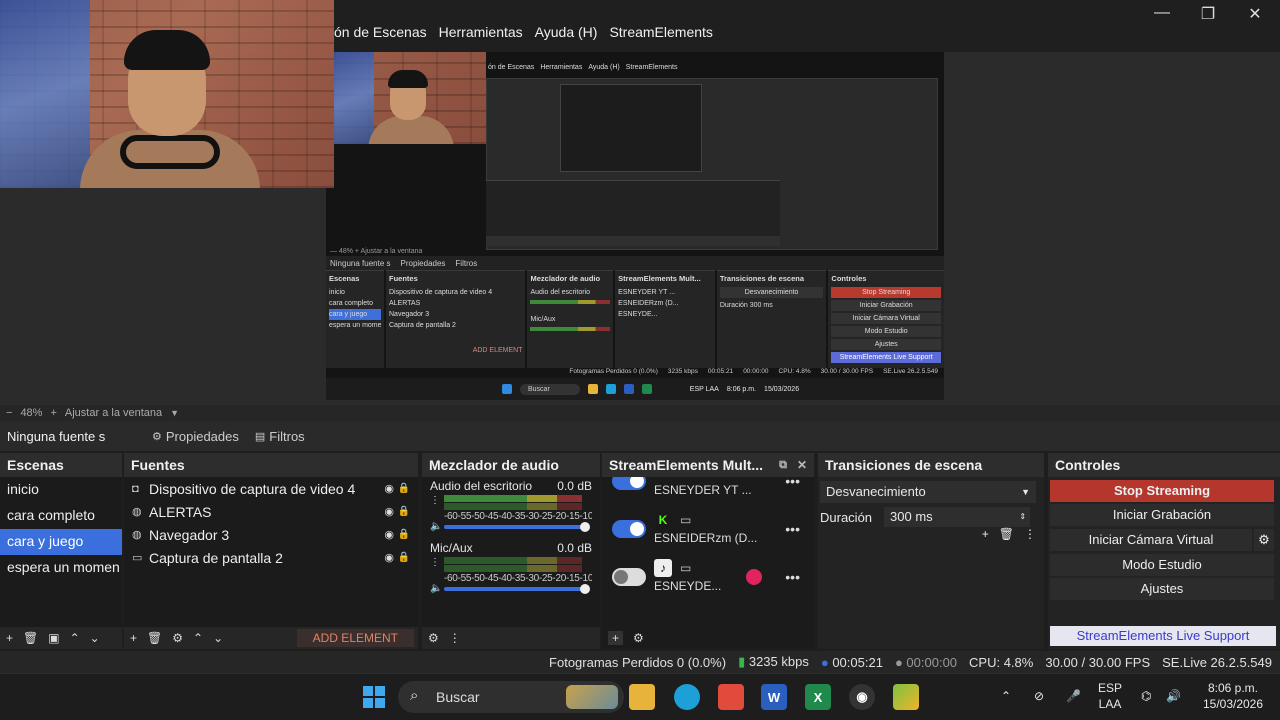 Image resolution: width=1280 pixels, height=720 pixels. I want to click on virtual-camera-button: Iniciar Cámara Virtual, so click(1151, 540).